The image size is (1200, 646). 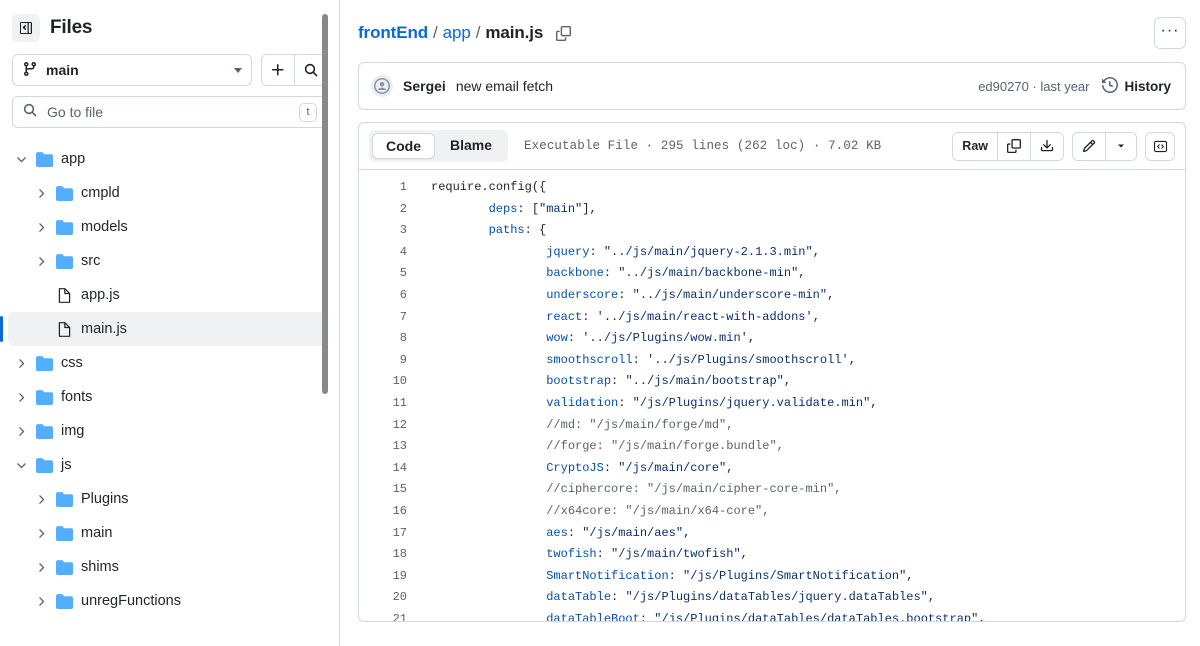 What do you see at coordinates (104, 227) in the screenshot?
I see `tree-item-label: models` at bounding box center [104, 227].